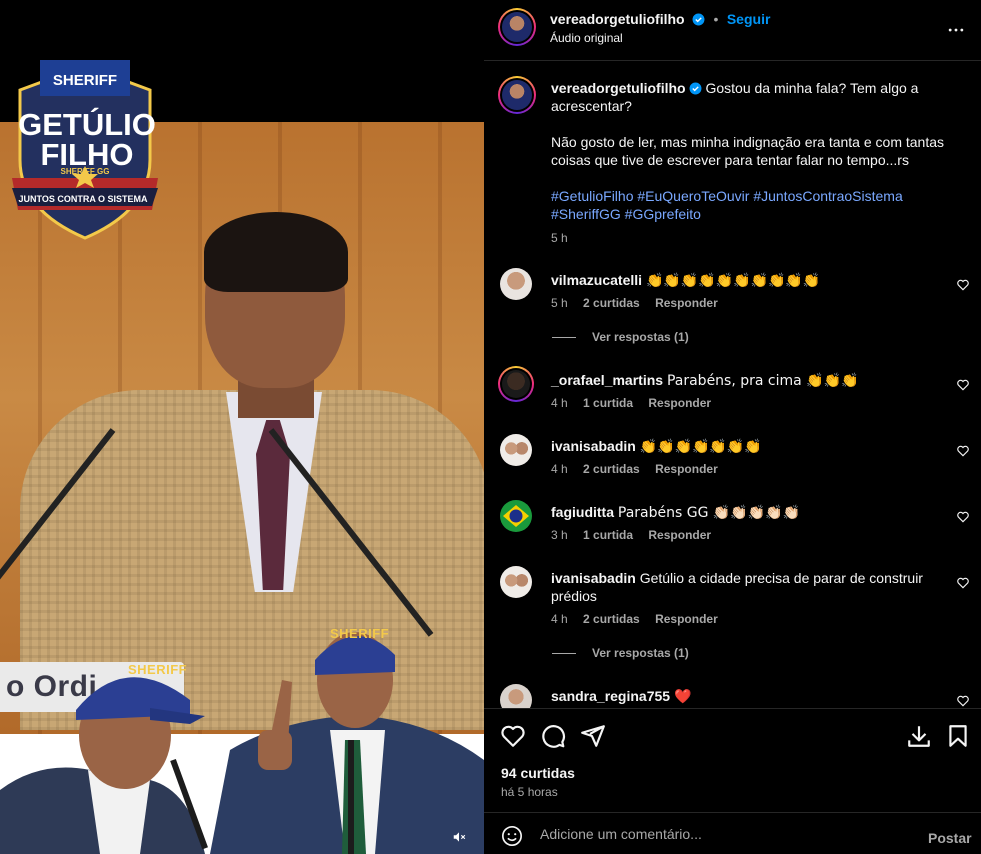  Describe the element at coordinates (610, 696) in the screenshot. I see `comment-username: sandra_regina755` at that location.